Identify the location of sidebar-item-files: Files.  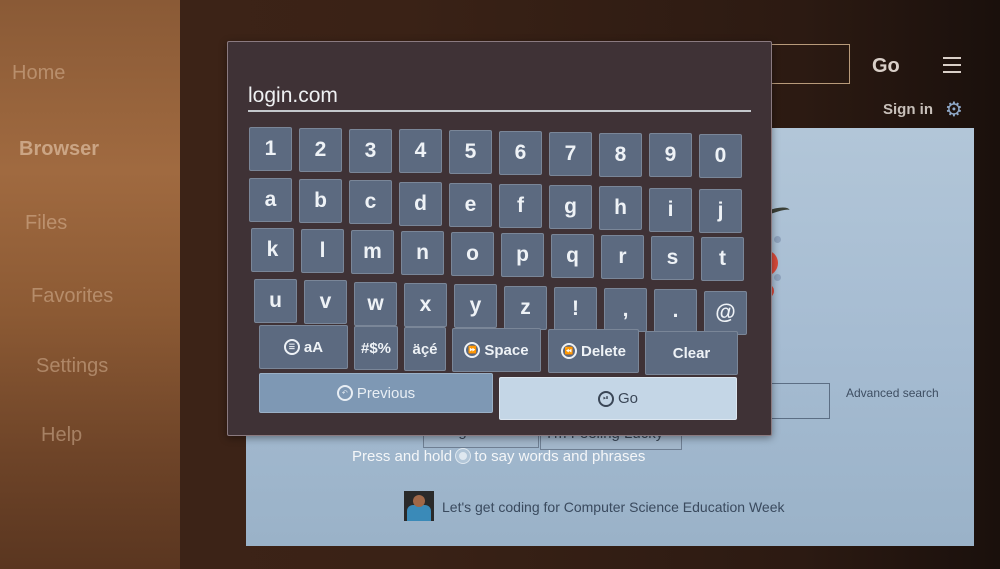
(46, 223).